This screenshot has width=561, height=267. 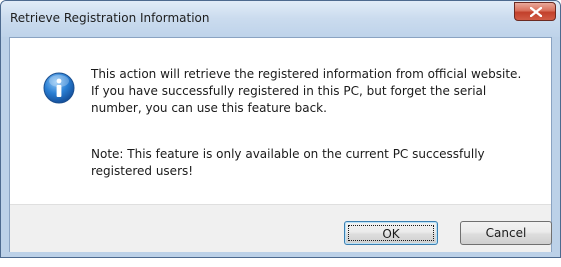 I want to click on title-bar: Retrieve Registration Information, so click(x=280, y=19).